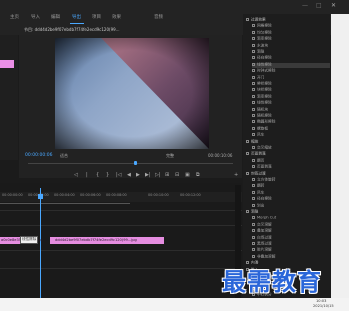 This screenshot has height=311, width=349. I want to click on monitor-playhead, so click(135, 163).